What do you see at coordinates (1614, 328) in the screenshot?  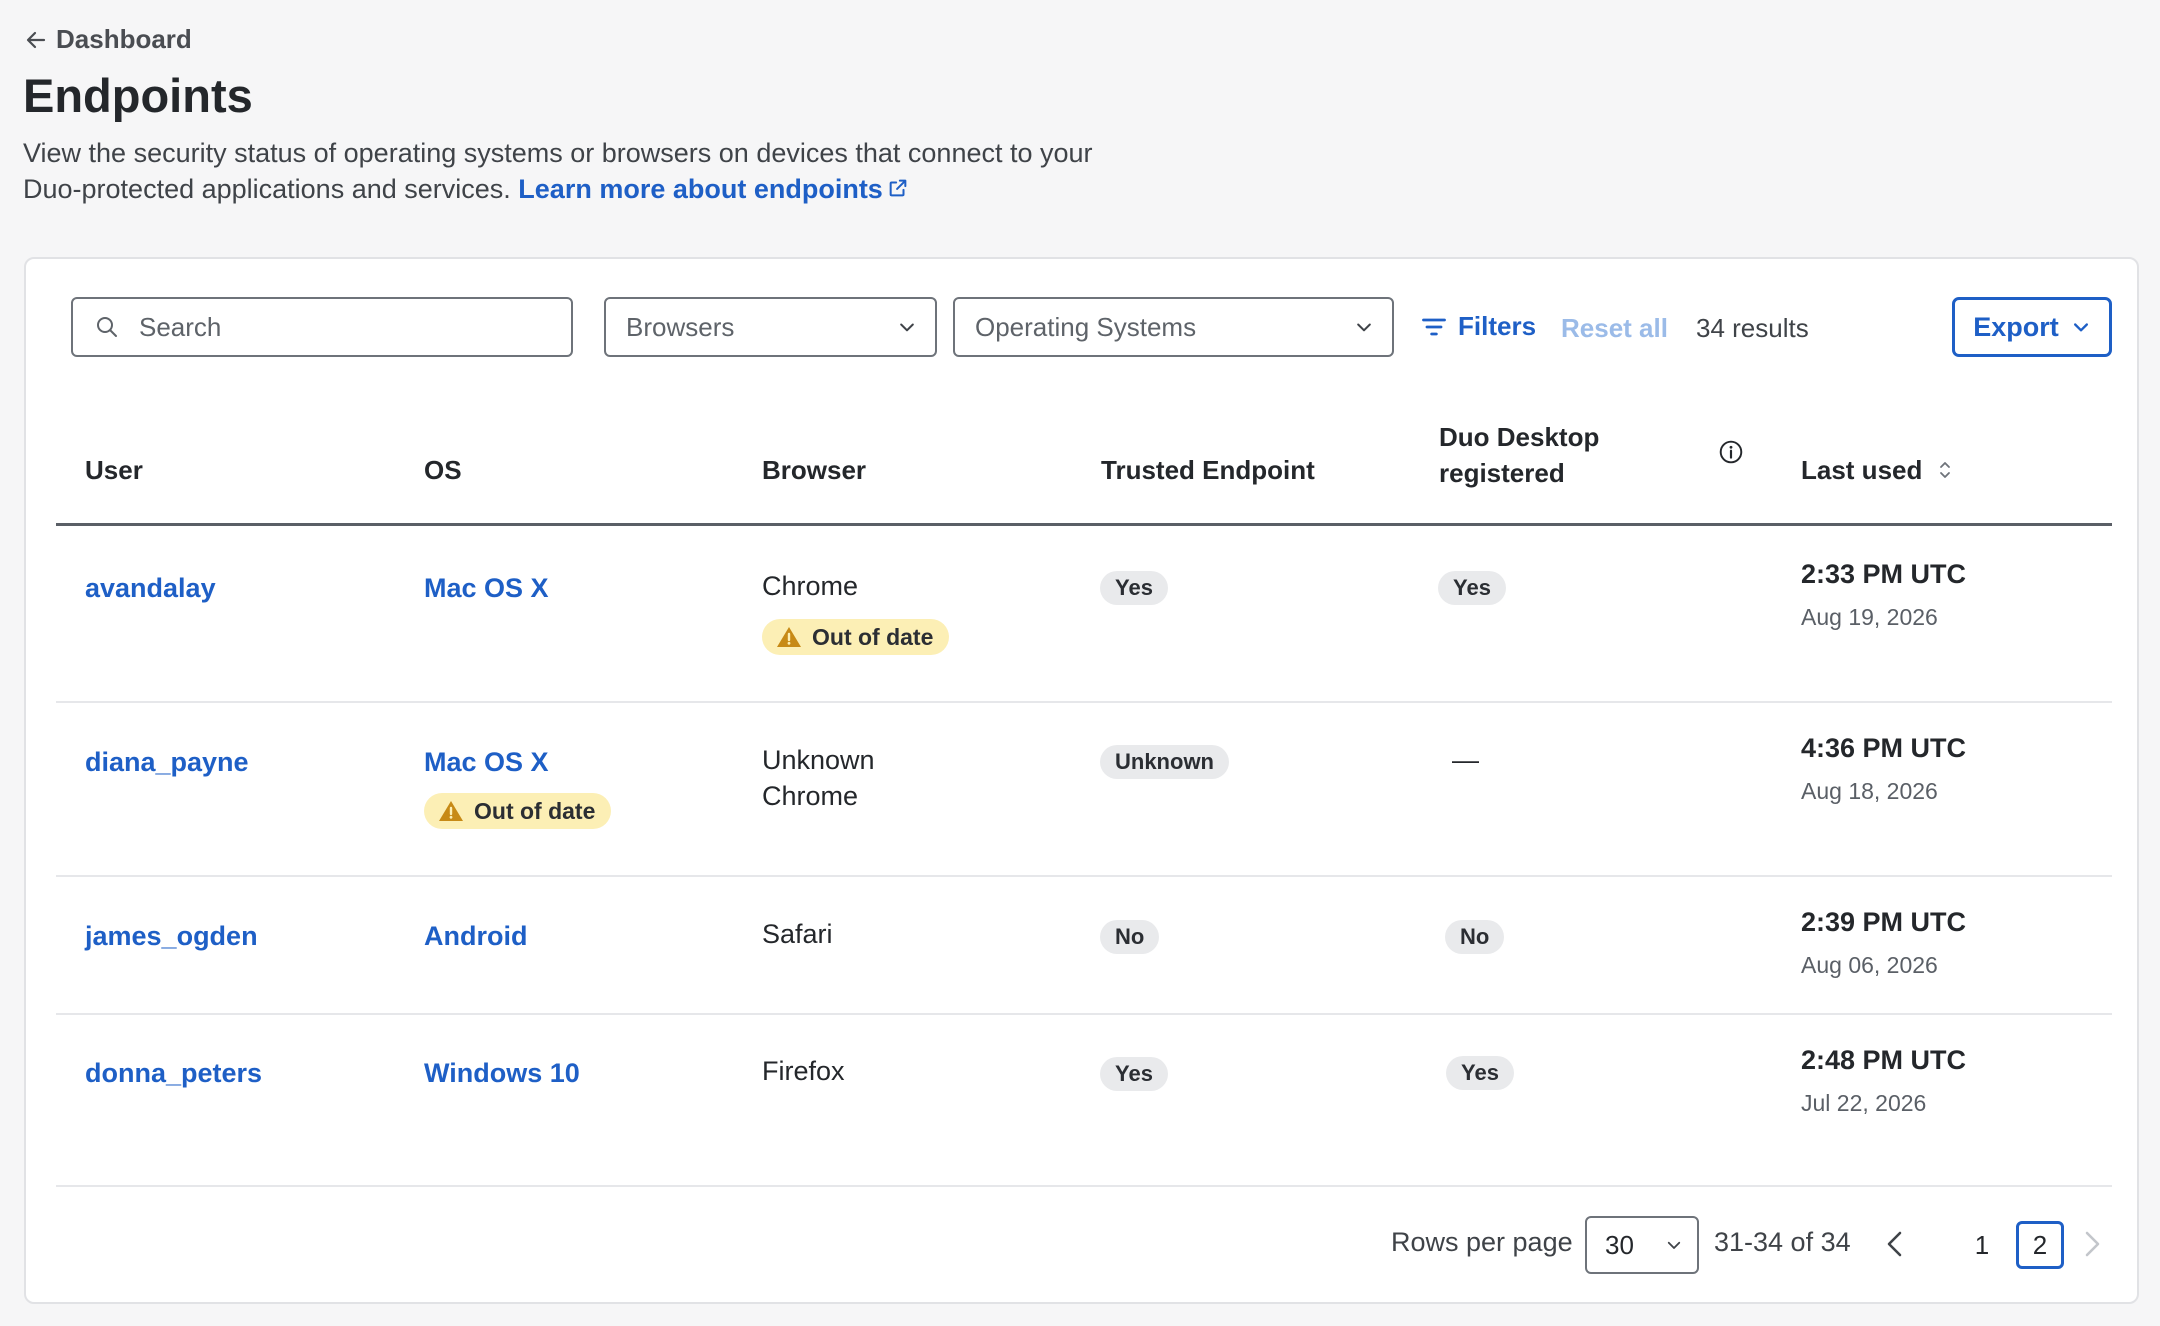 I see `reset-all-button: Reset all` at bounding box center [1614, 328].